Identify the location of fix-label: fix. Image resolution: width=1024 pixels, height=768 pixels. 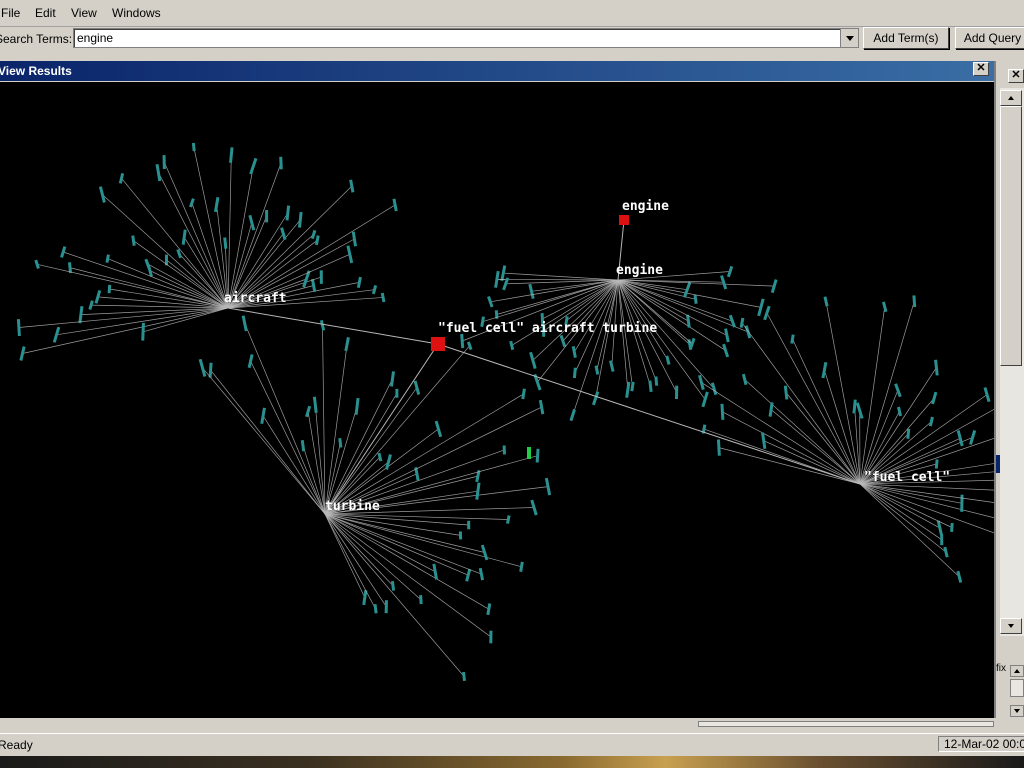
(1001, 668).